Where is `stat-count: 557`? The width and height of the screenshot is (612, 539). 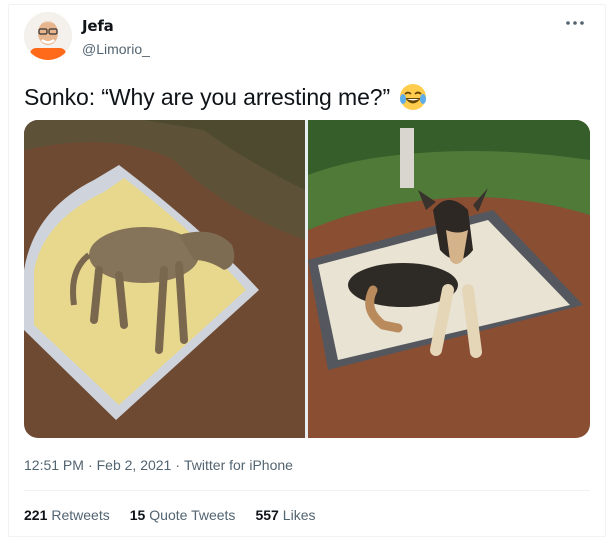 stat-count: 557 is located at coordinates (267, 515).